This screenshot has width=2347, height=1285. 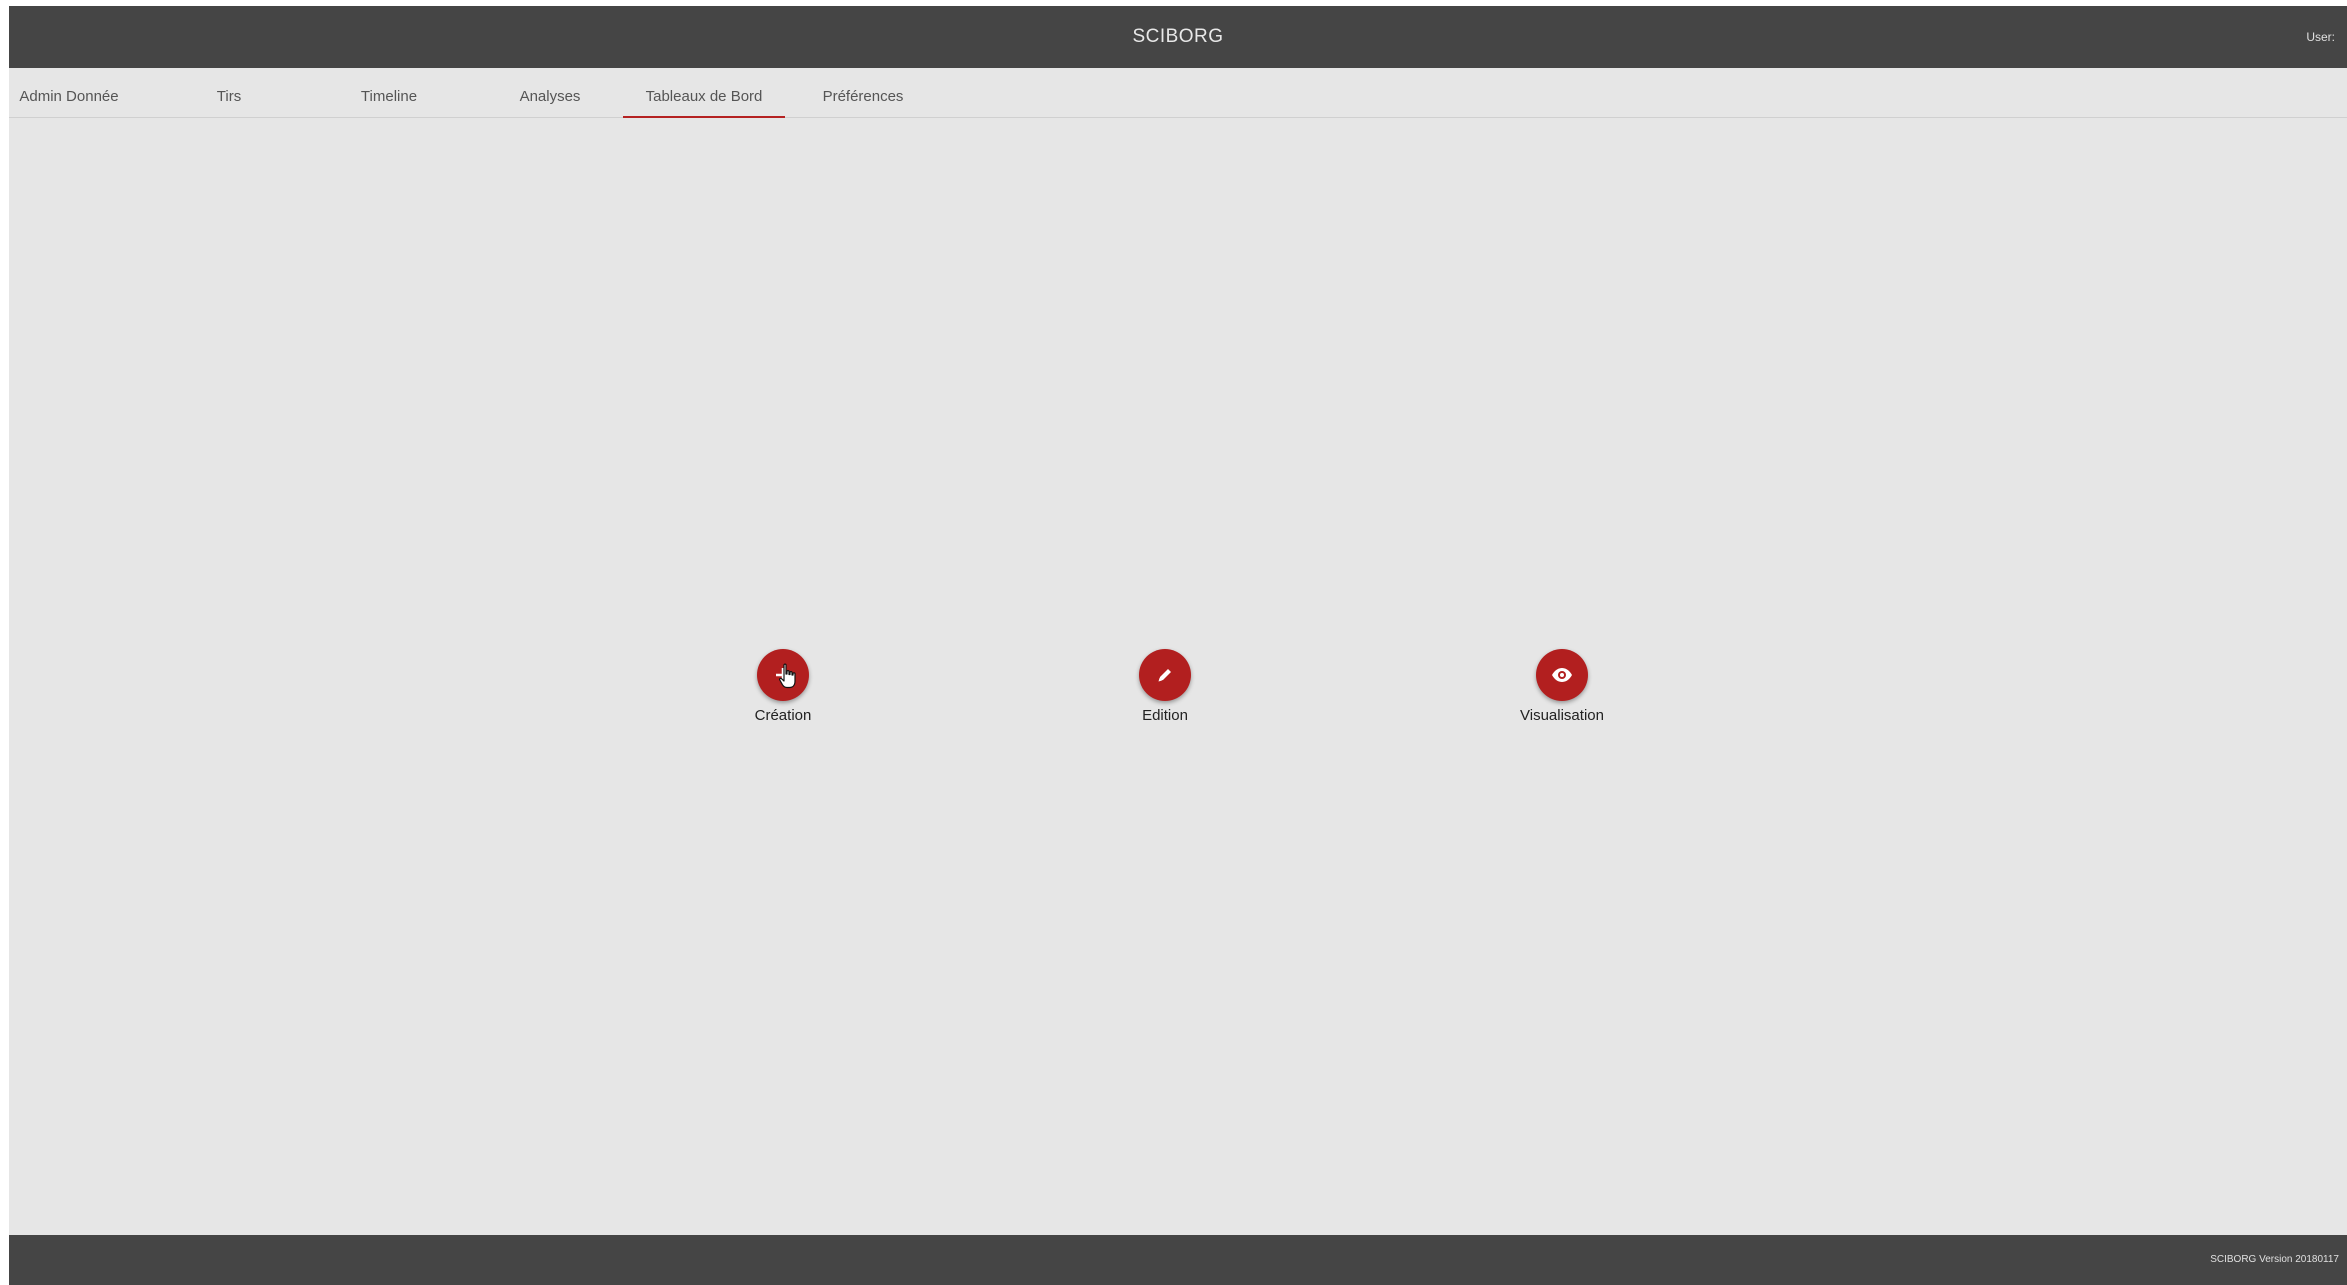 I want to click on visualisation-button, so click(x=1562, y=675).